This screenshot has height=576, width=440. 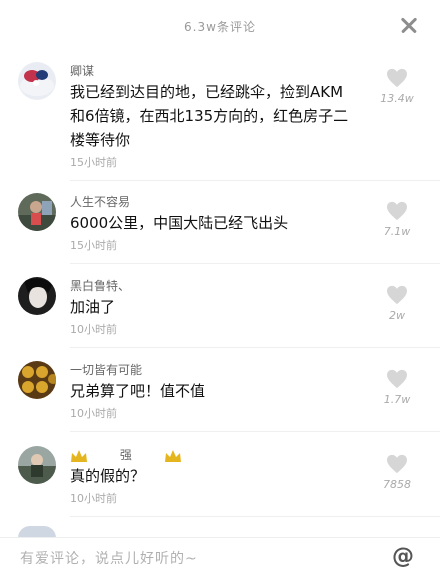 I want to click on comment-input: 有爱评论，说点儿好听的~, so click(x=109, y=558).